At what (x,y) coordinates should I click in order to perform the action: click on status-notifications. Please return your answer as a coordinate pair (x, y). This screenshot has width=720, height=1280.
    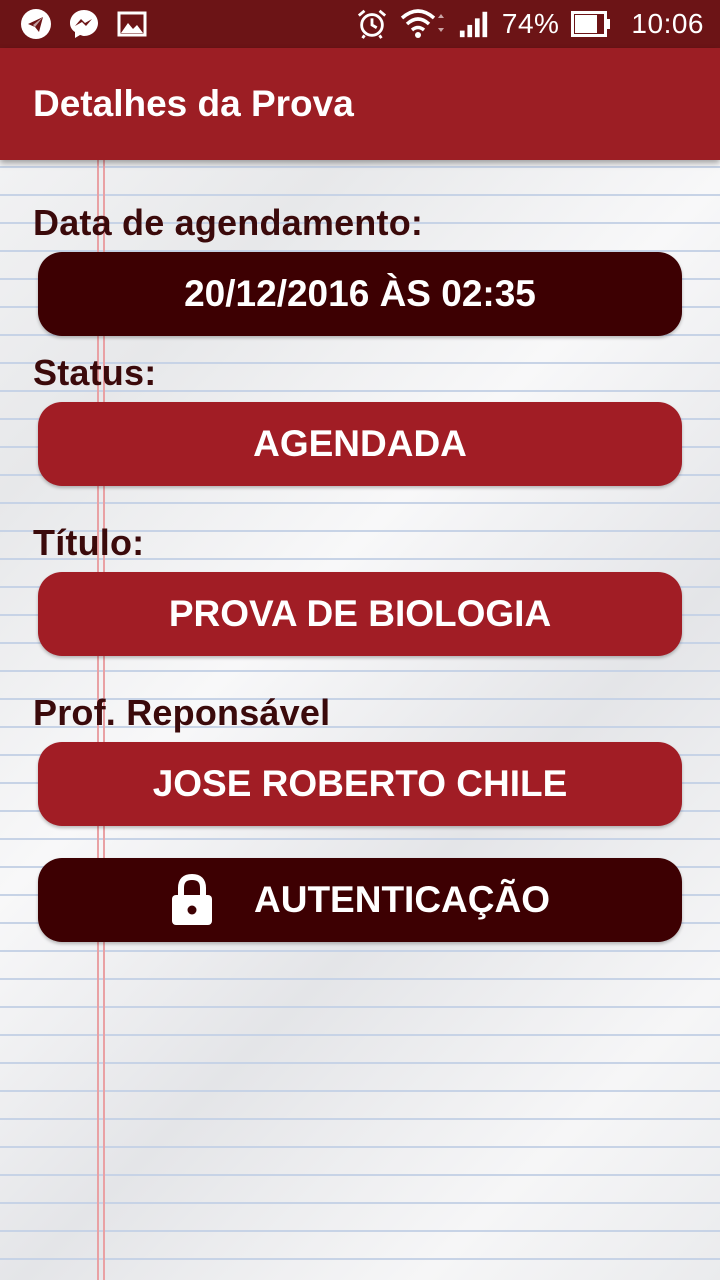
    Looking at the image, I should click on (84, 24).